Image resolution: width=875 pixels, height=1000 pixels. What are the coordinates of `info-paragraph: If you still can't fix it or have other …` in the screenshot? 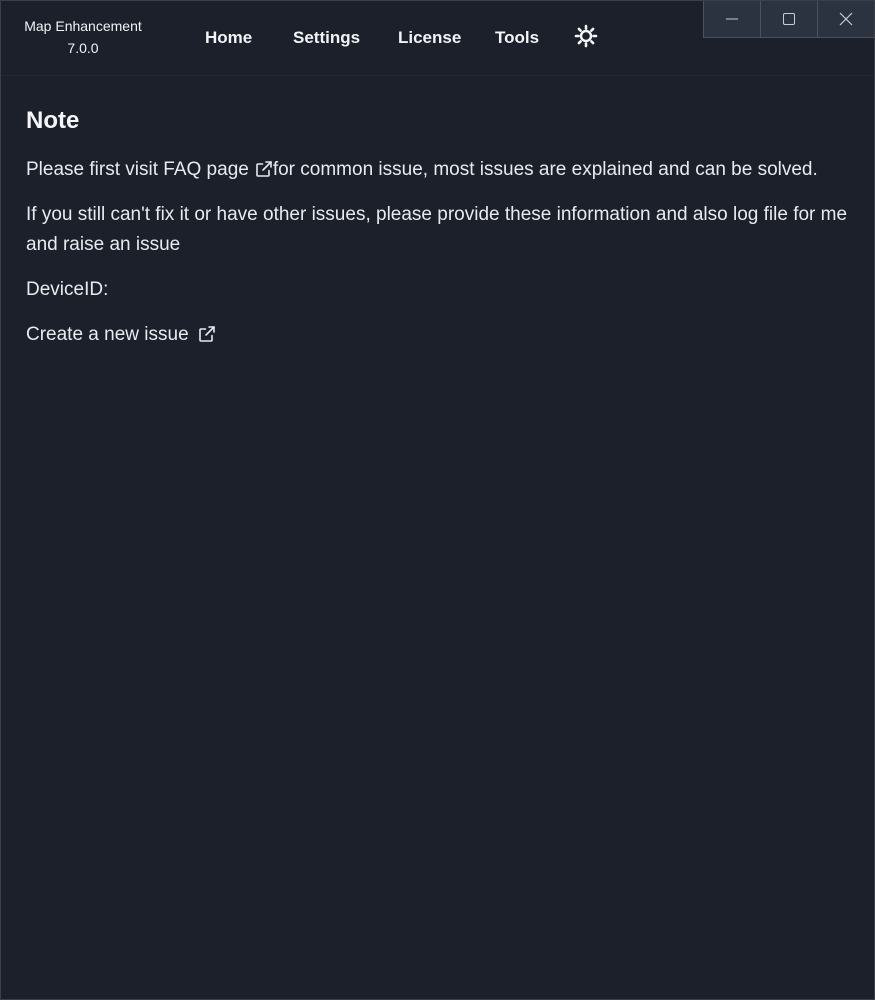 It's located at (437, 229).